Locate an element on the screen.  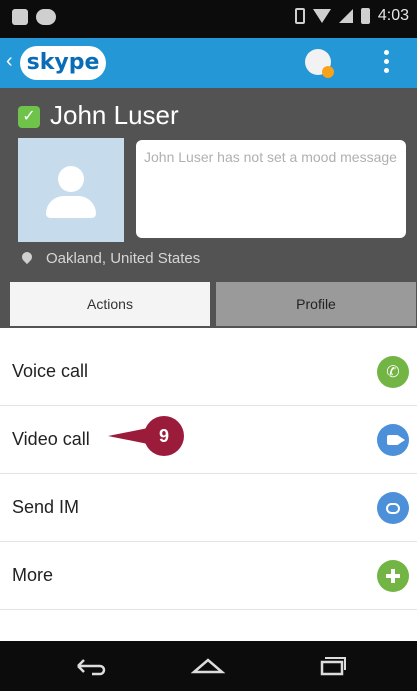
notification-check-icon is located at coordinates (20, 17).